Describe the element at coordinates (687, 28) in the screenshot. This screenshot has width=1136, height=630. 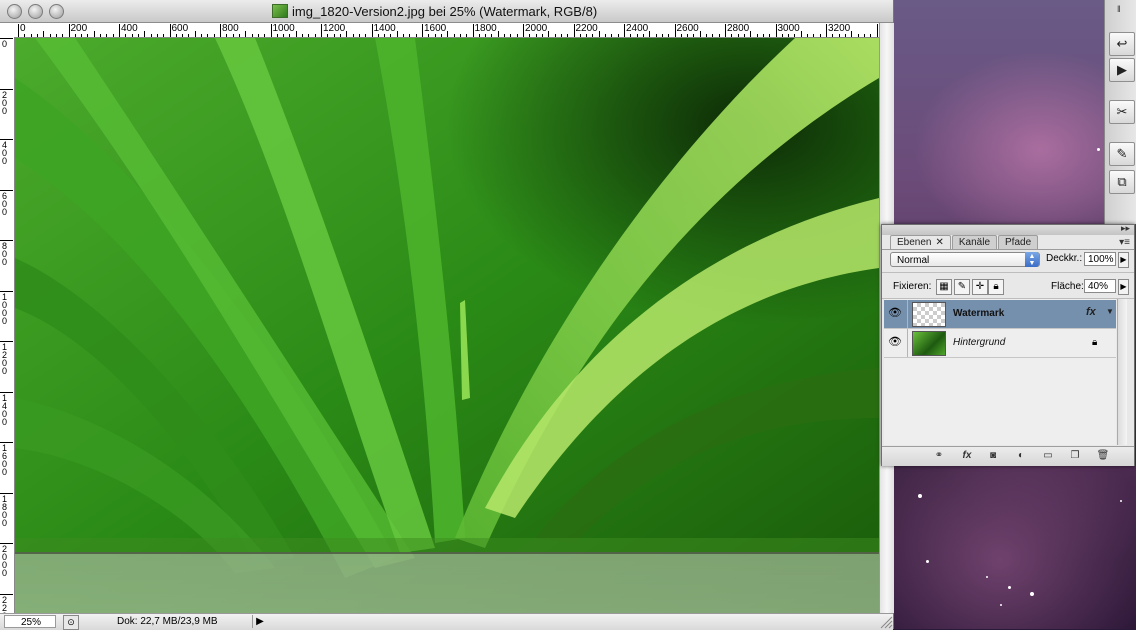
I see `ruler-label: 2600` at that location.